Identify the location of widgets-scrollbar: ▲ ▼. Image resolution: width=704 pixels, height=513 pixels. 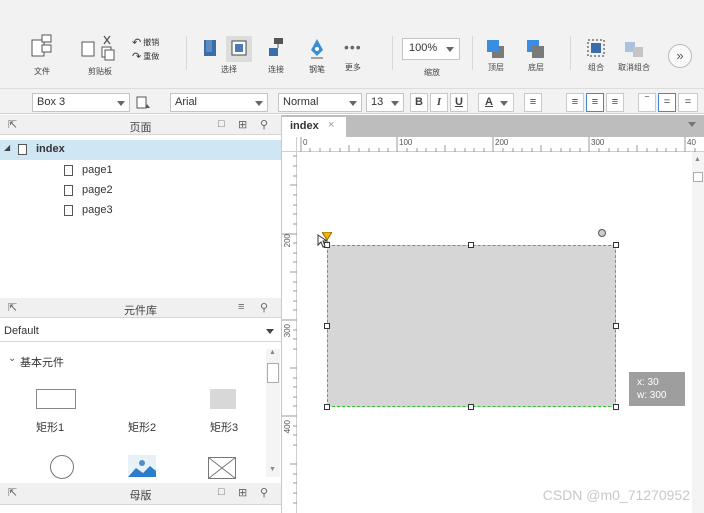
(273, 413).